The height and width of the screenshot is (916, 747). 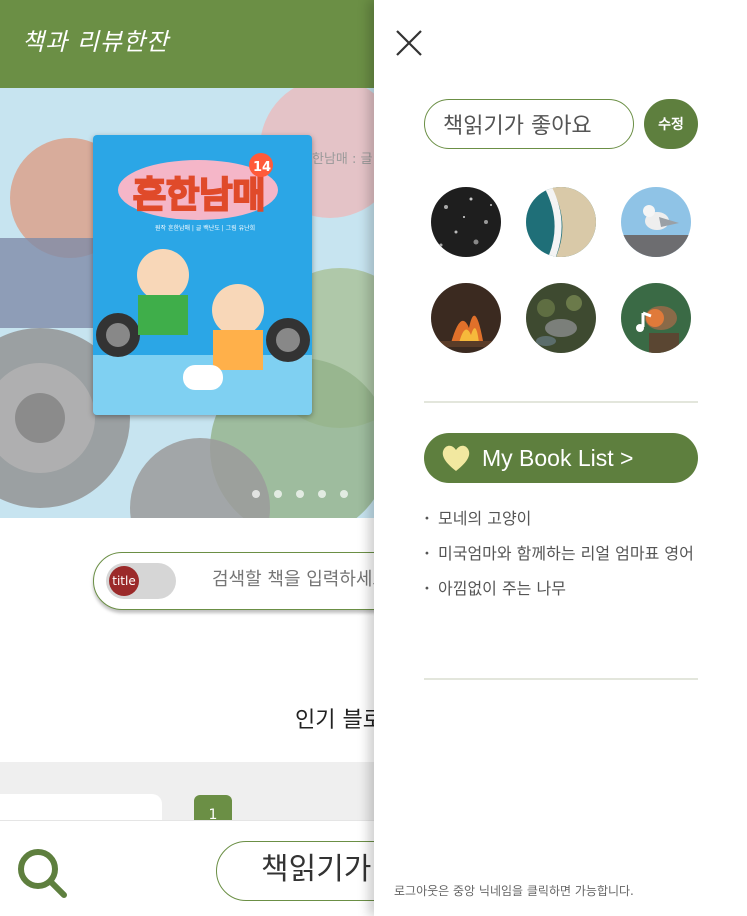 What do you see at coordinates (561, 588) in the screenshot?
I see `book-list-item: 아낌없이 주는 나무` at bounding box center [561, 588].